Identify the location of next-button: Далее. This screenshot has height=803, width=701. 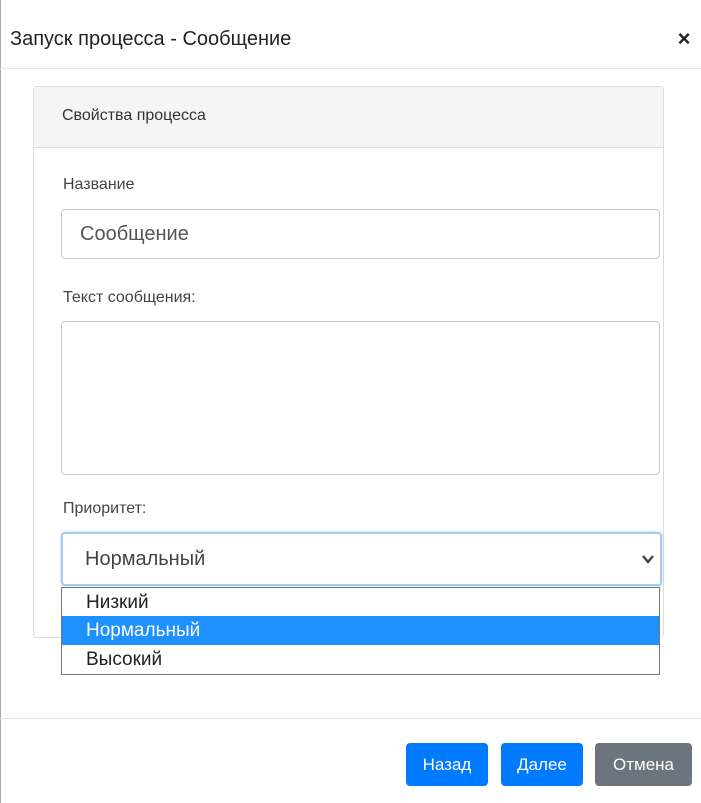
(542, 764).